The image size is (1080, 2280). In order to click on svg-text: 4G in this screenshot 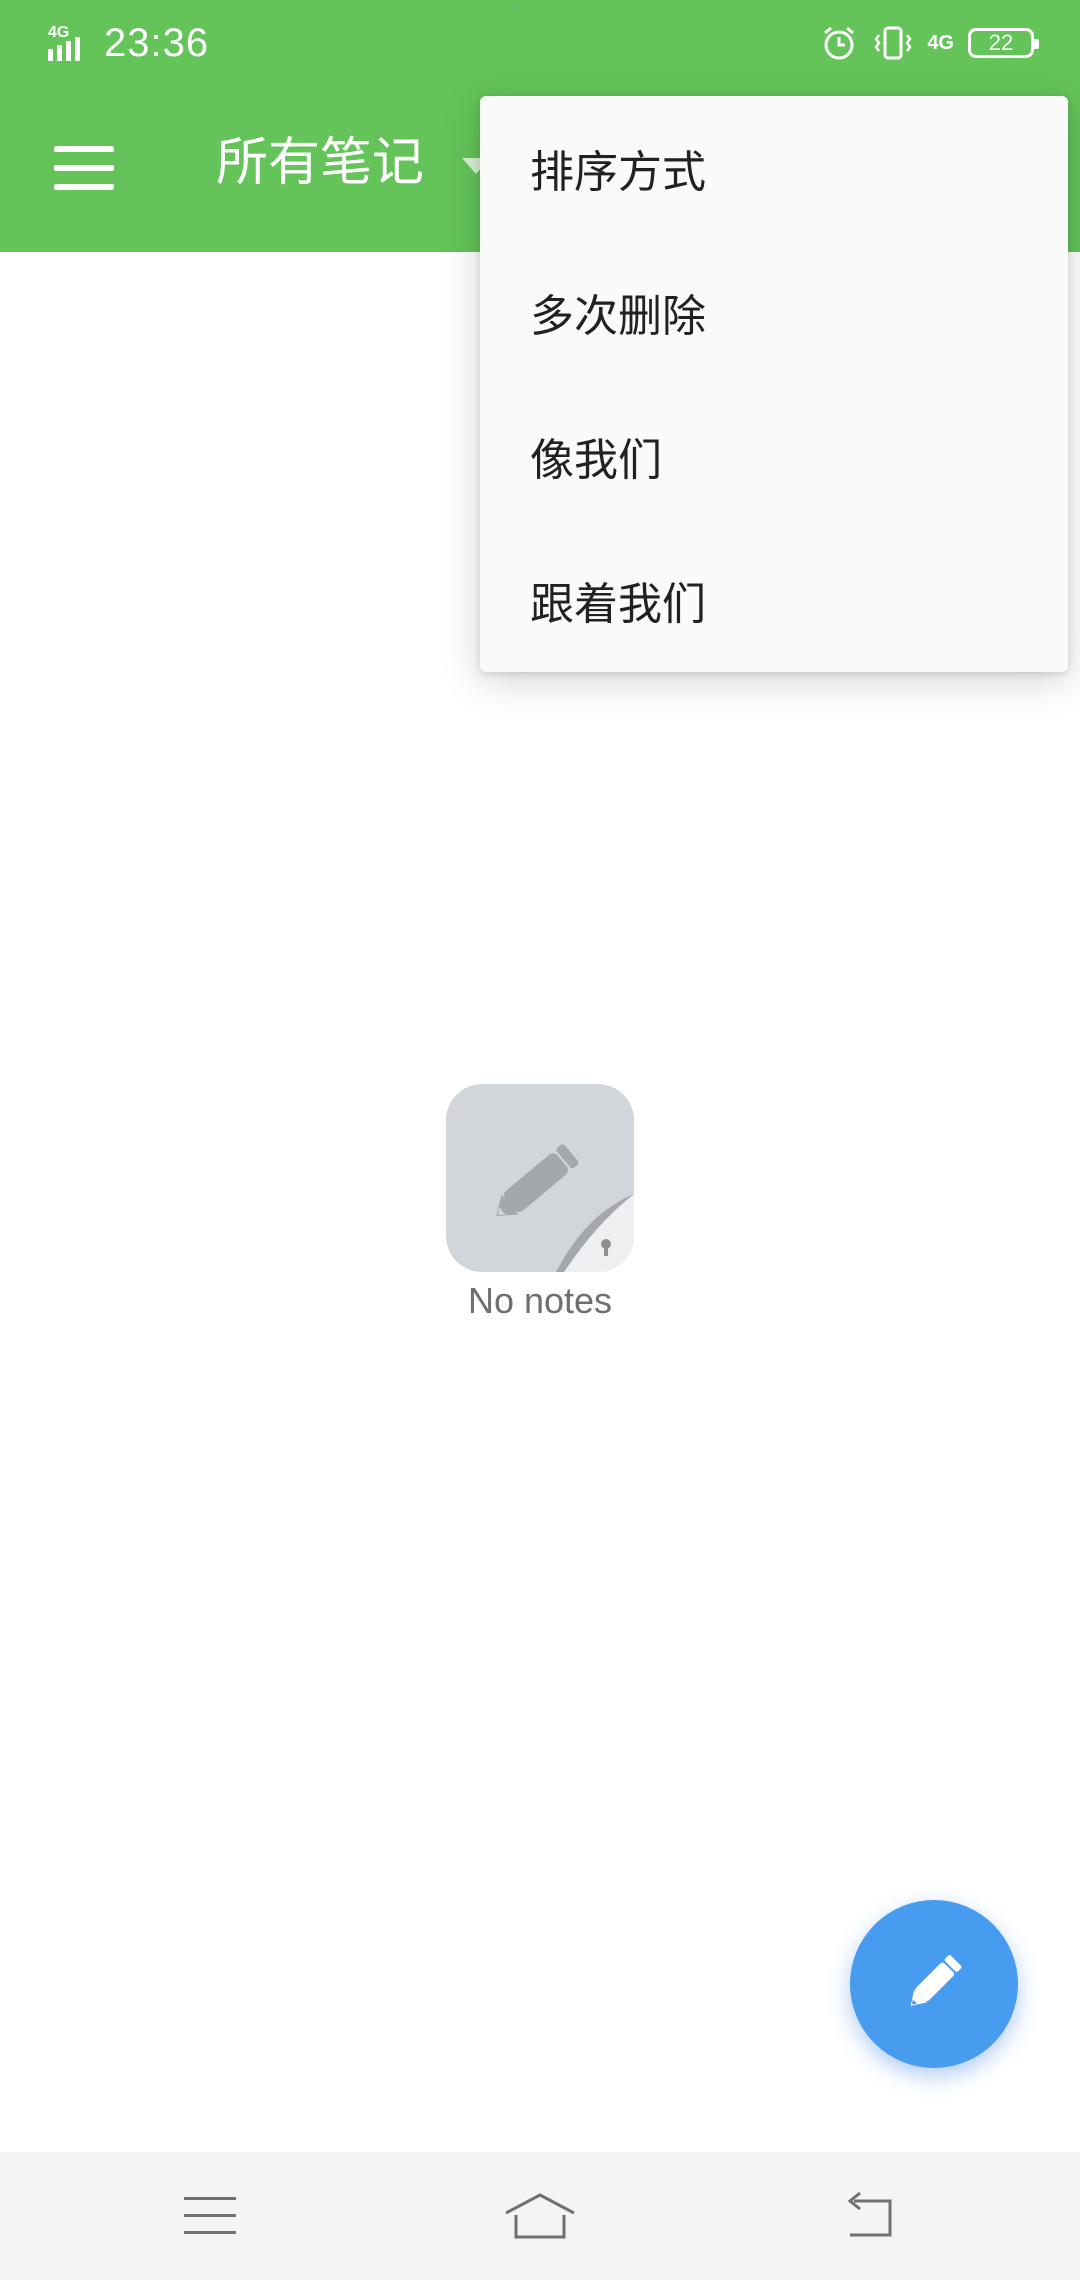, I will do `click(58, 32)`.